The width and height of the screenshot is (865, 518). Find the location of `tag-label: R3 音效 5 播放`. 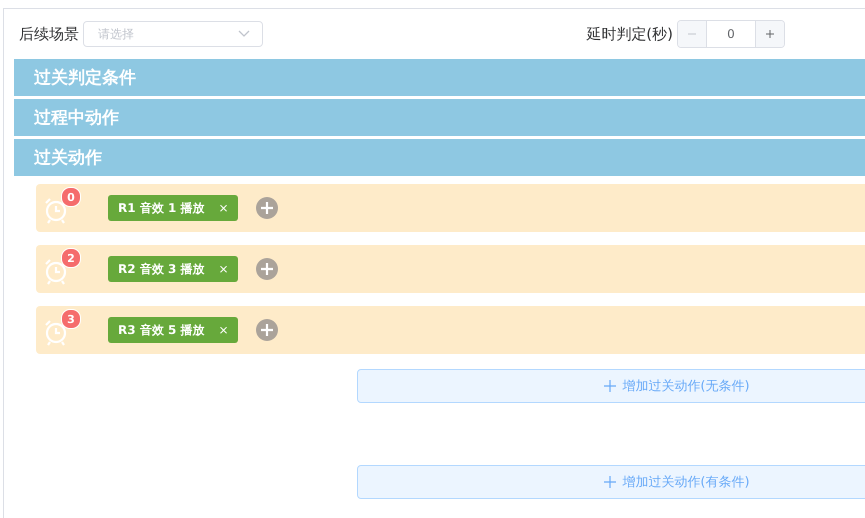

tag-label: R3 音效 5 播放 is located at coordinates (161, 330).